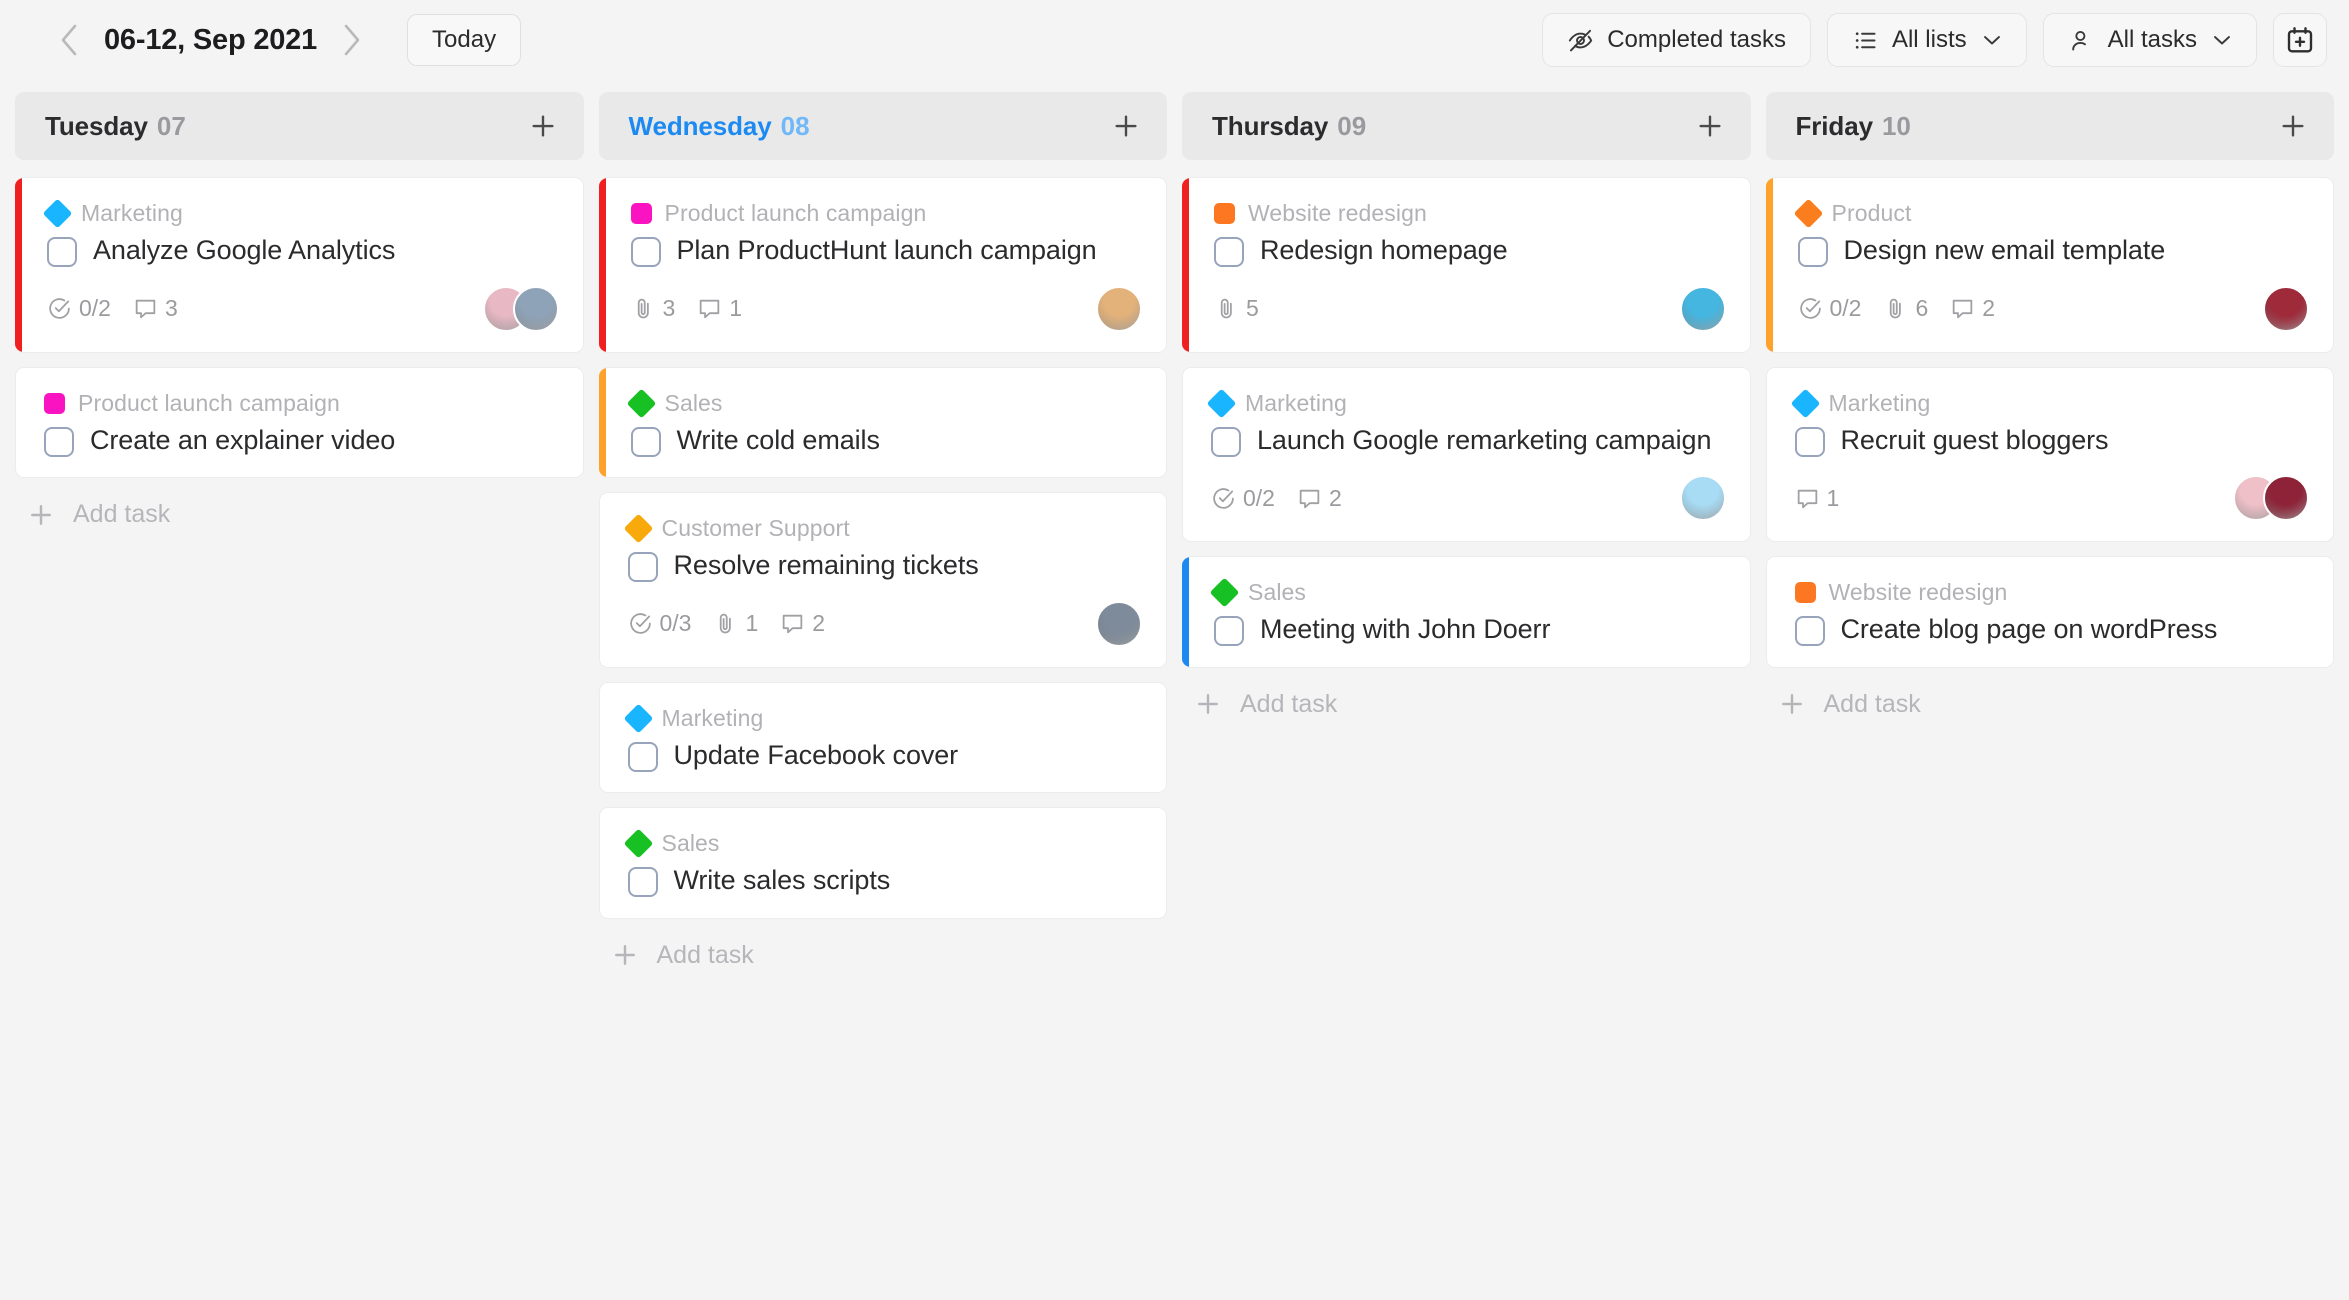 This screenshot has height=1300, width=2349. Describe the element at coordinates (1484, 439) in the screenshot. I see `task-title-label: Launch Google remarketing campaign` at that location.